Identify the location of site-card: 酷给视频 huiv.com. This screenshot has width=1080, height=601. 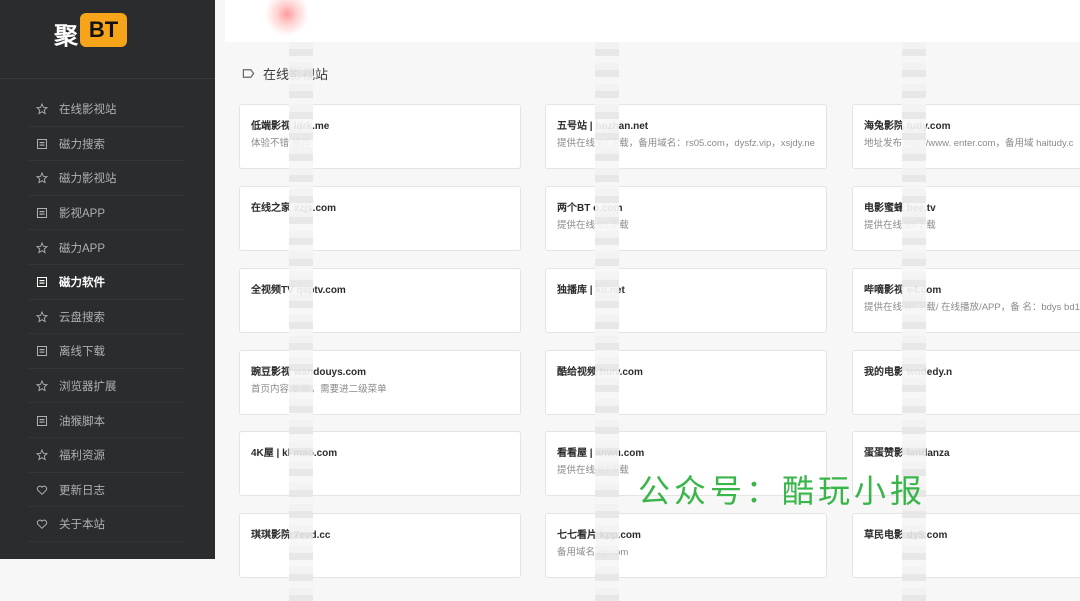
(686, 382).